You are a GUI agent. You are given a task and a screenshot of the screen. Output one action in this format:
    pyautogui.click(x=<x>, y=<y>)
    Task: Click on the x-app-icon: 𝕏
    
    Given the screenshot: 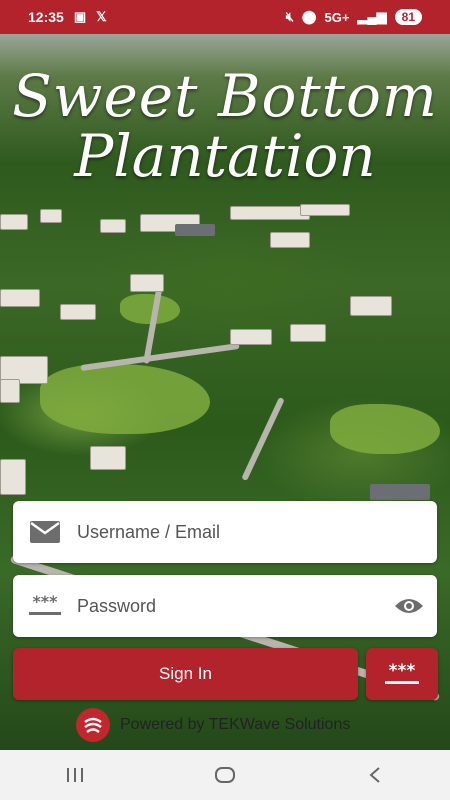 What is the action you would take?
    pyautogui.click(x=101, y=16)
    